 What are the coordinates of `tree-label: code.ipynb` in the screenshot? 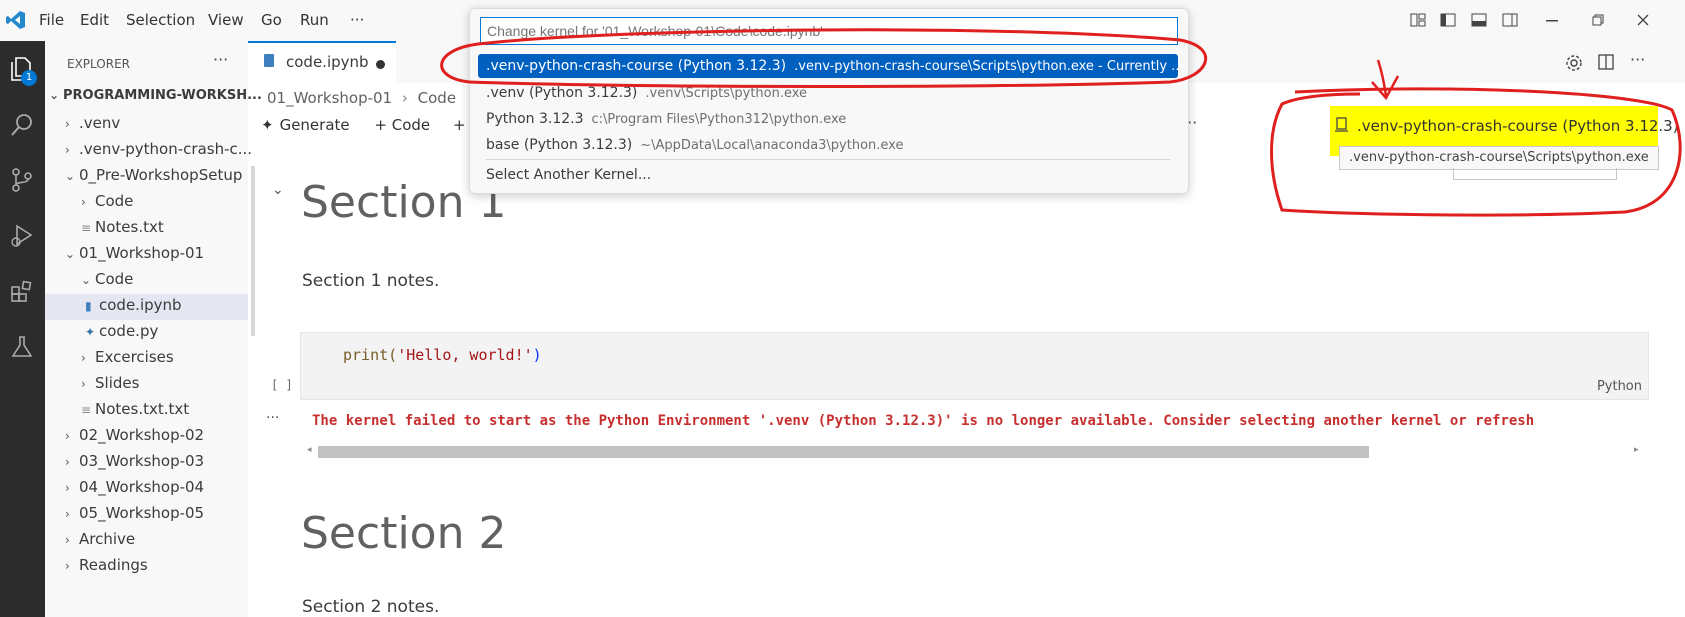 It's located at (140, 305).